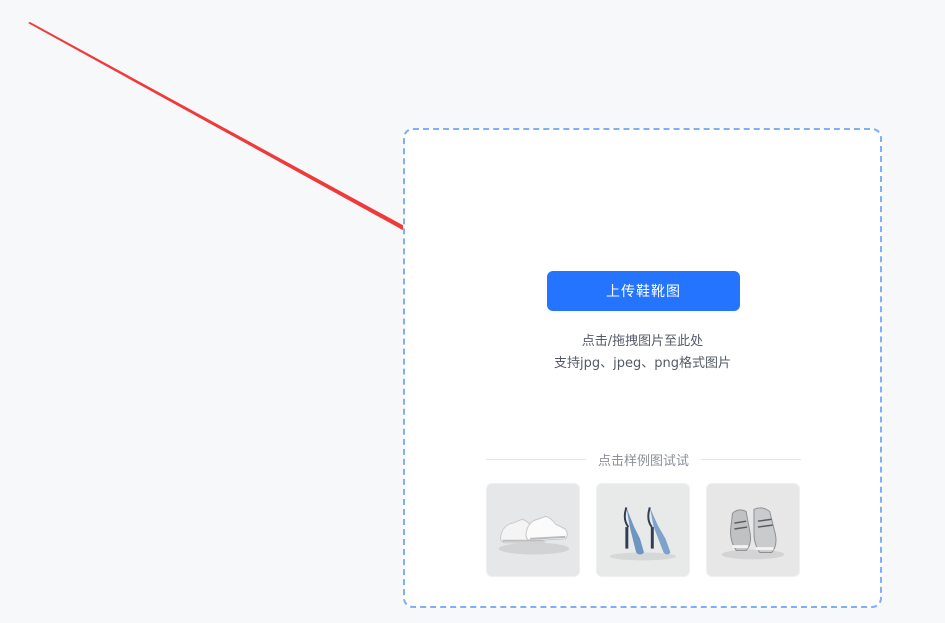  Describe the element at coordinates (642, 363) in the screenshot. I see `upload-hint-formats: 支持jpg、jpeg、png格式图片` at that location.